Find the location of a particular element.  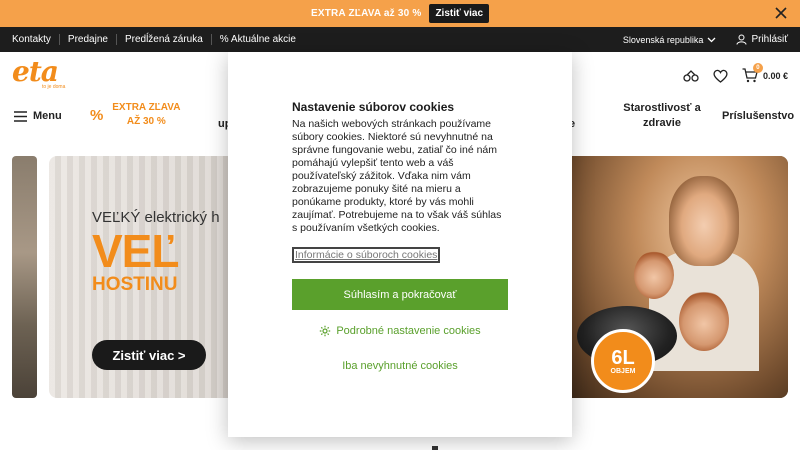

percent-icon: % is located at coordinates (97, 115).